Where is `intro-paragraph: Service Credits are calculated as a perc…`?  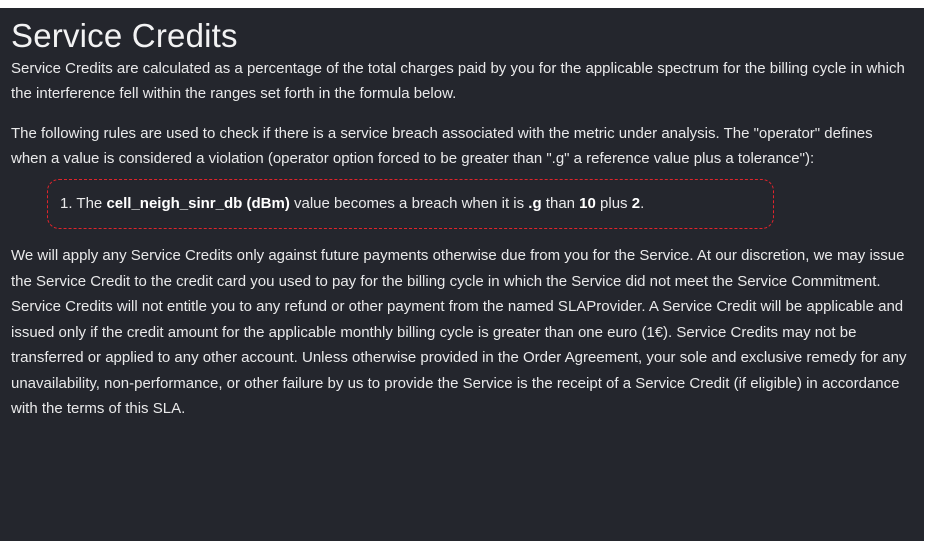
intro-paragraph: Service Credits are calculated as a perc… is located at coordinates (458, 81).